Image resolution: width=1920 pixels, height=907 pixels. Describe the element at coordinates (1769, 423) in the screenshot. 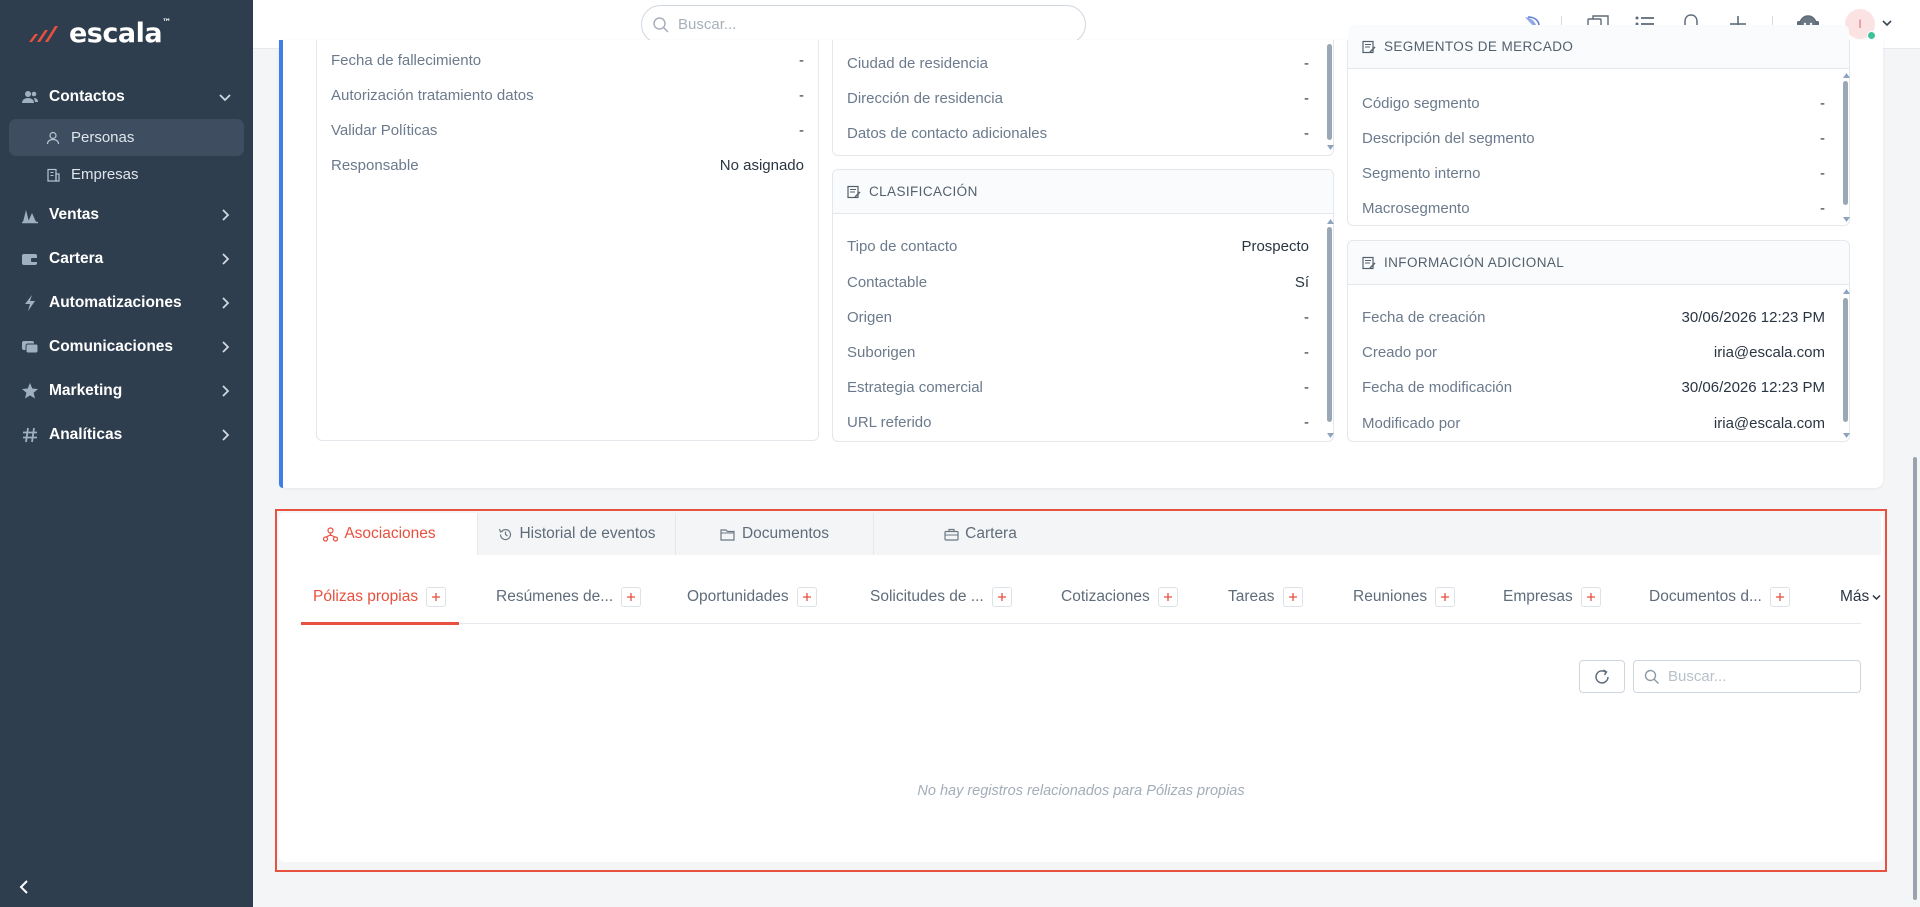

I see `field-value: iria@escala.com` at that location.